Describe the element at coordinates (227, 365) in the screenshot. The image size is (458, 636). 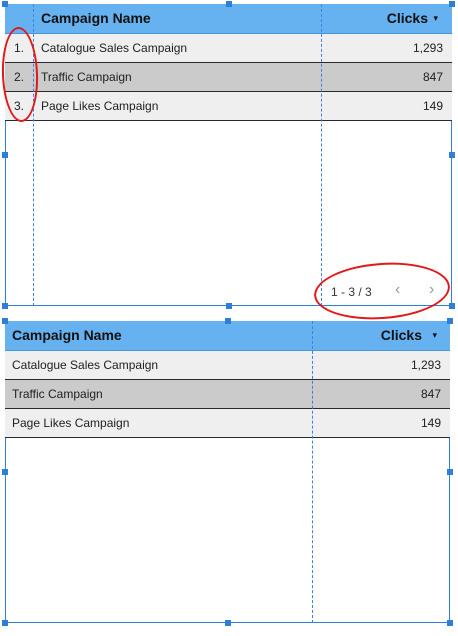
I see `table-row: Catalogue Sales Campaign 1,293` at that location.